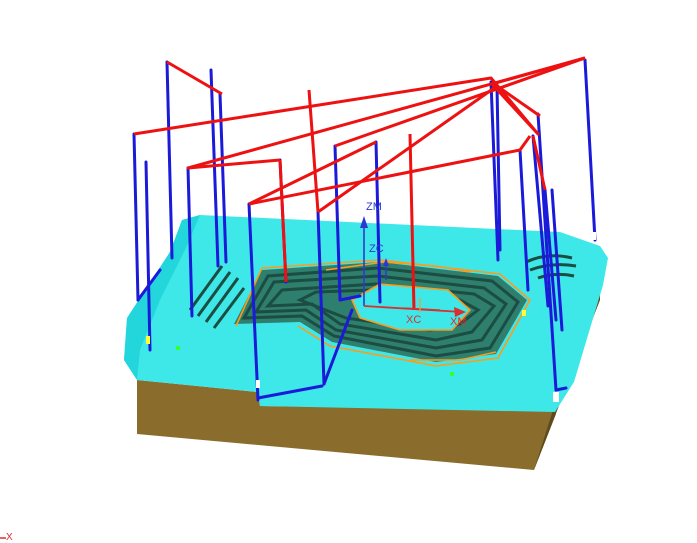 The width and height of the screenshot is (697, 543). What do you see at coordinates (458, 322) in the screenshot?
I see `xm-axis-label: XM` at bounding box center [458, 322].